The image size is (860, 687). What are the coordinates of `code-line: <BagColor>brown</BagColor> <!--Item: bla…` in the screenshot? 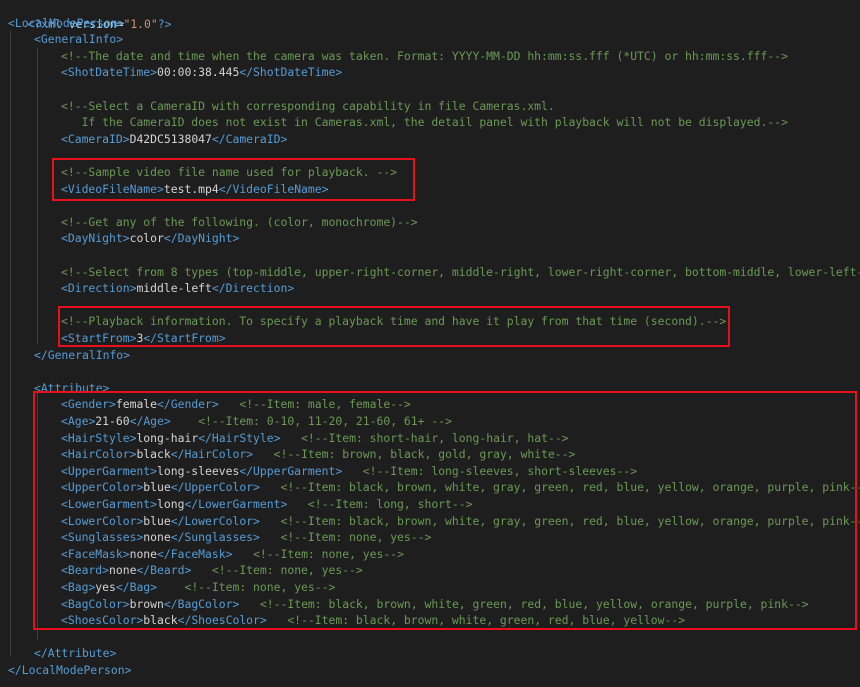 It's located at (435, 603).